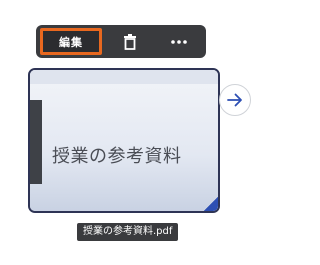 This screenshot has height=265, width=320. I want to click on next-button, so click(235, 100).